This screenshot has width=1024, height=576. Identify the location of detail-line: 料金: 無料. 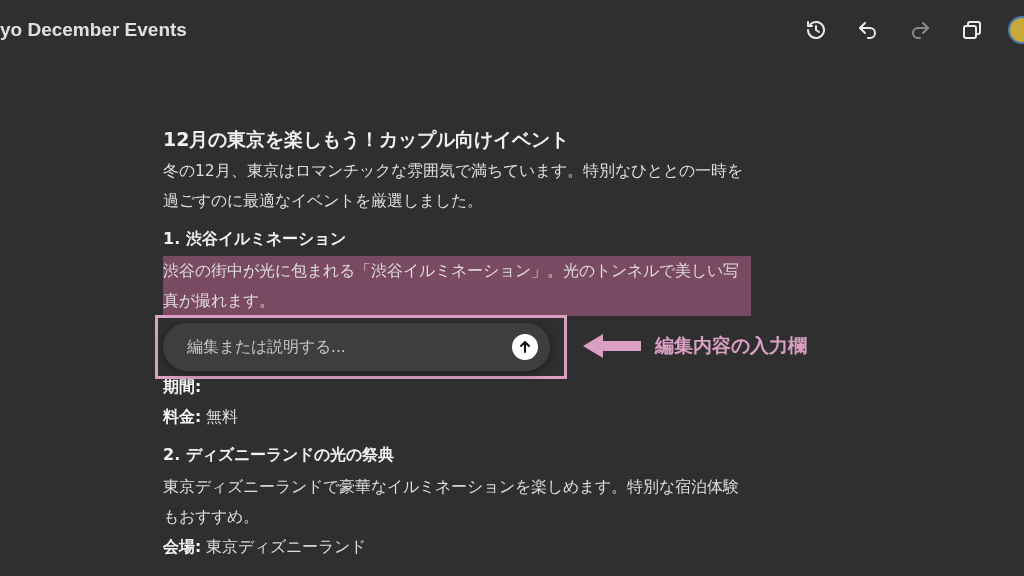
(201, 417).